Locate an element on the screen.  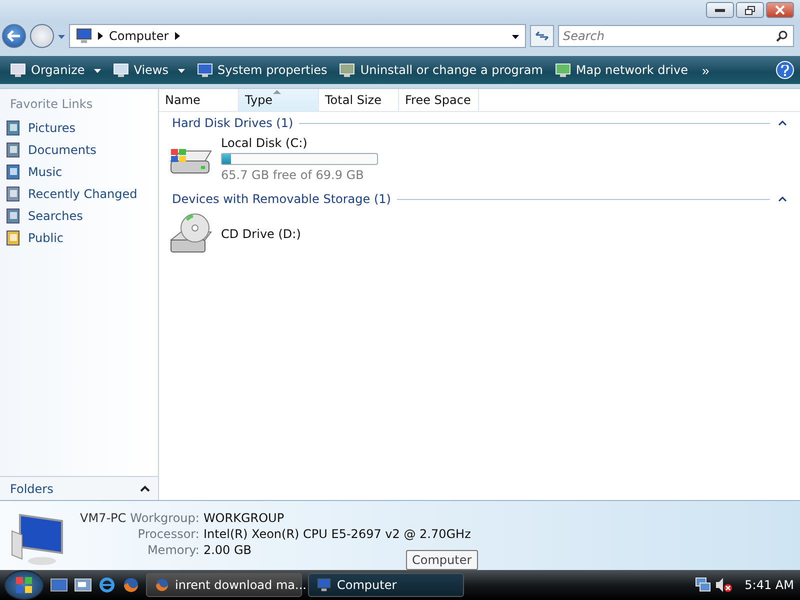
search-icon is located at coordinates (782, 36).